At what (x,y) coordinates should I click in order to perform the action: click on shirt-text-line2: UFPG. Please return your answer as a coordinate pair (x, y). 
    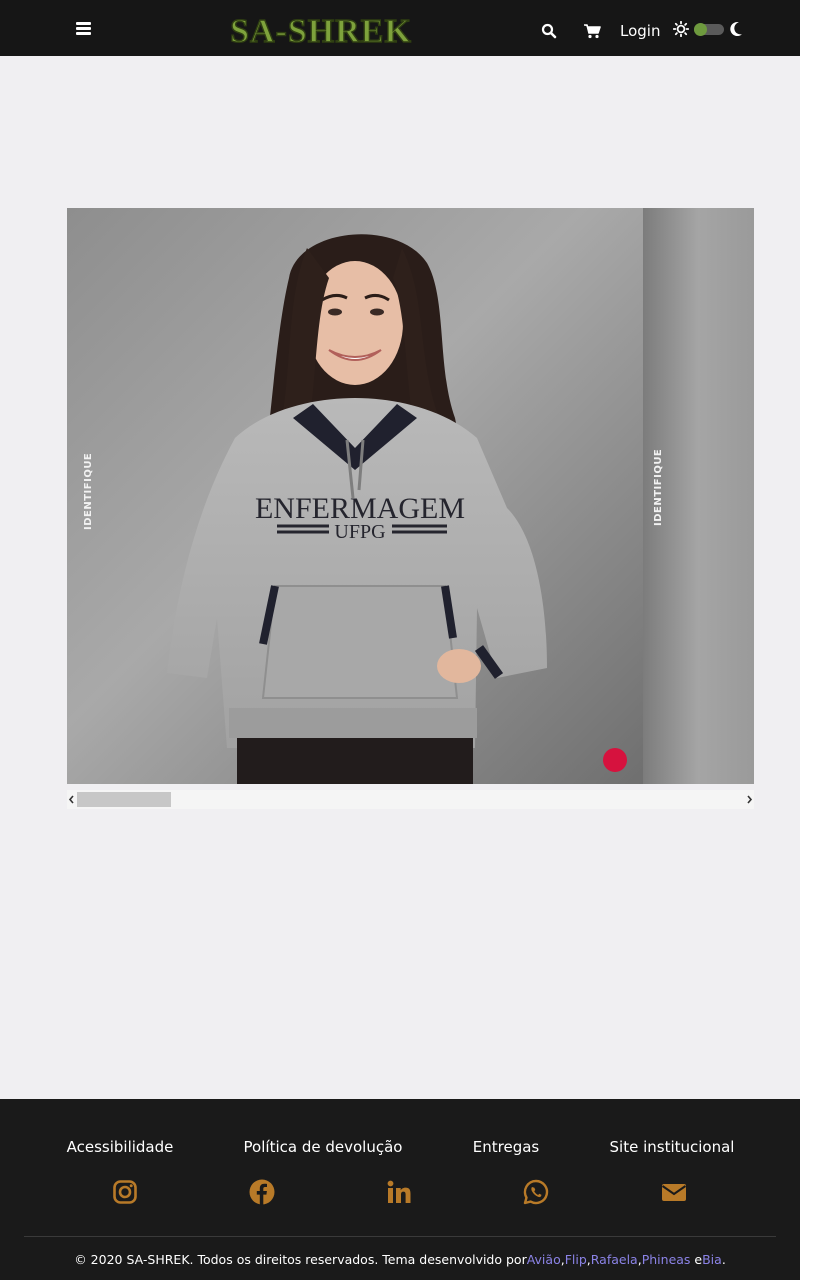
    Looking at the image, I should click on (359, 532).